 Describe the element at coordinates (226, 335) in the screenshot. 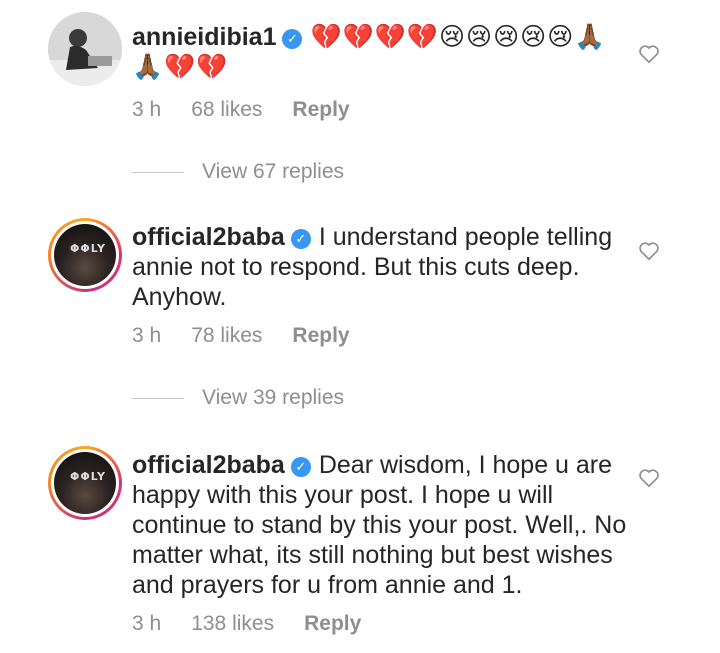

I see `likes-count: 78 likes` at that location.